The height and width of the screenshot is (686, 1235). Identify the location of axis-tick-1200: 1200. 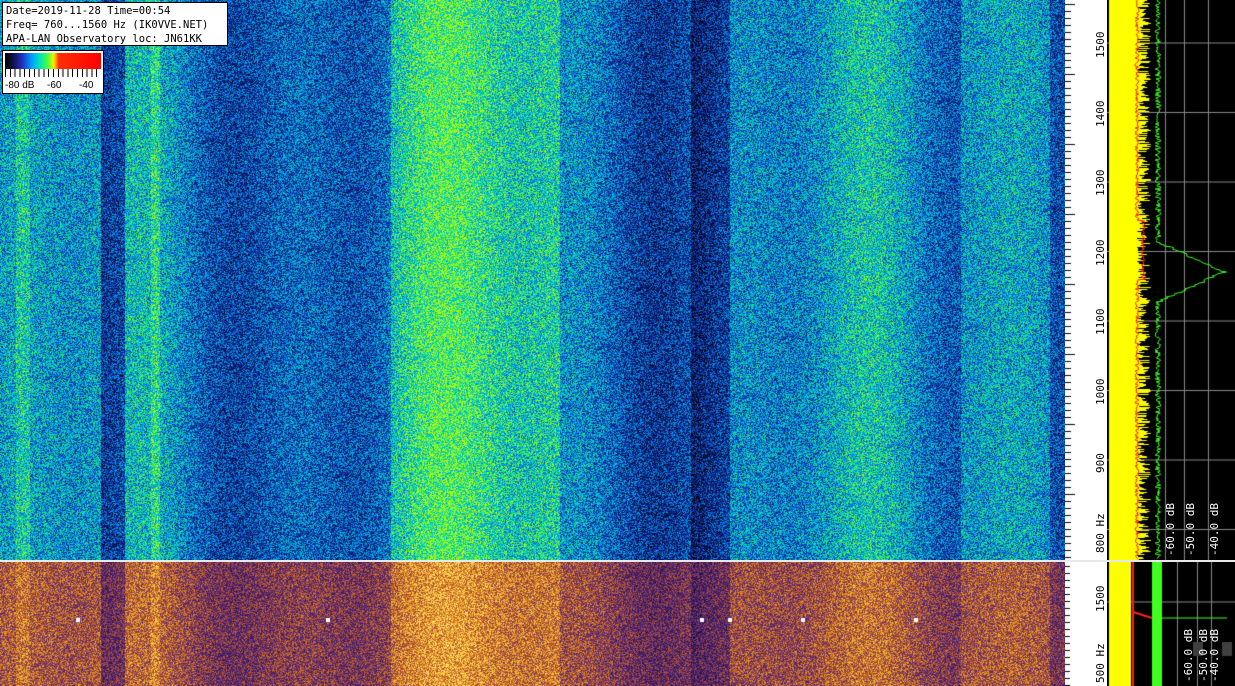
(1100, 253).